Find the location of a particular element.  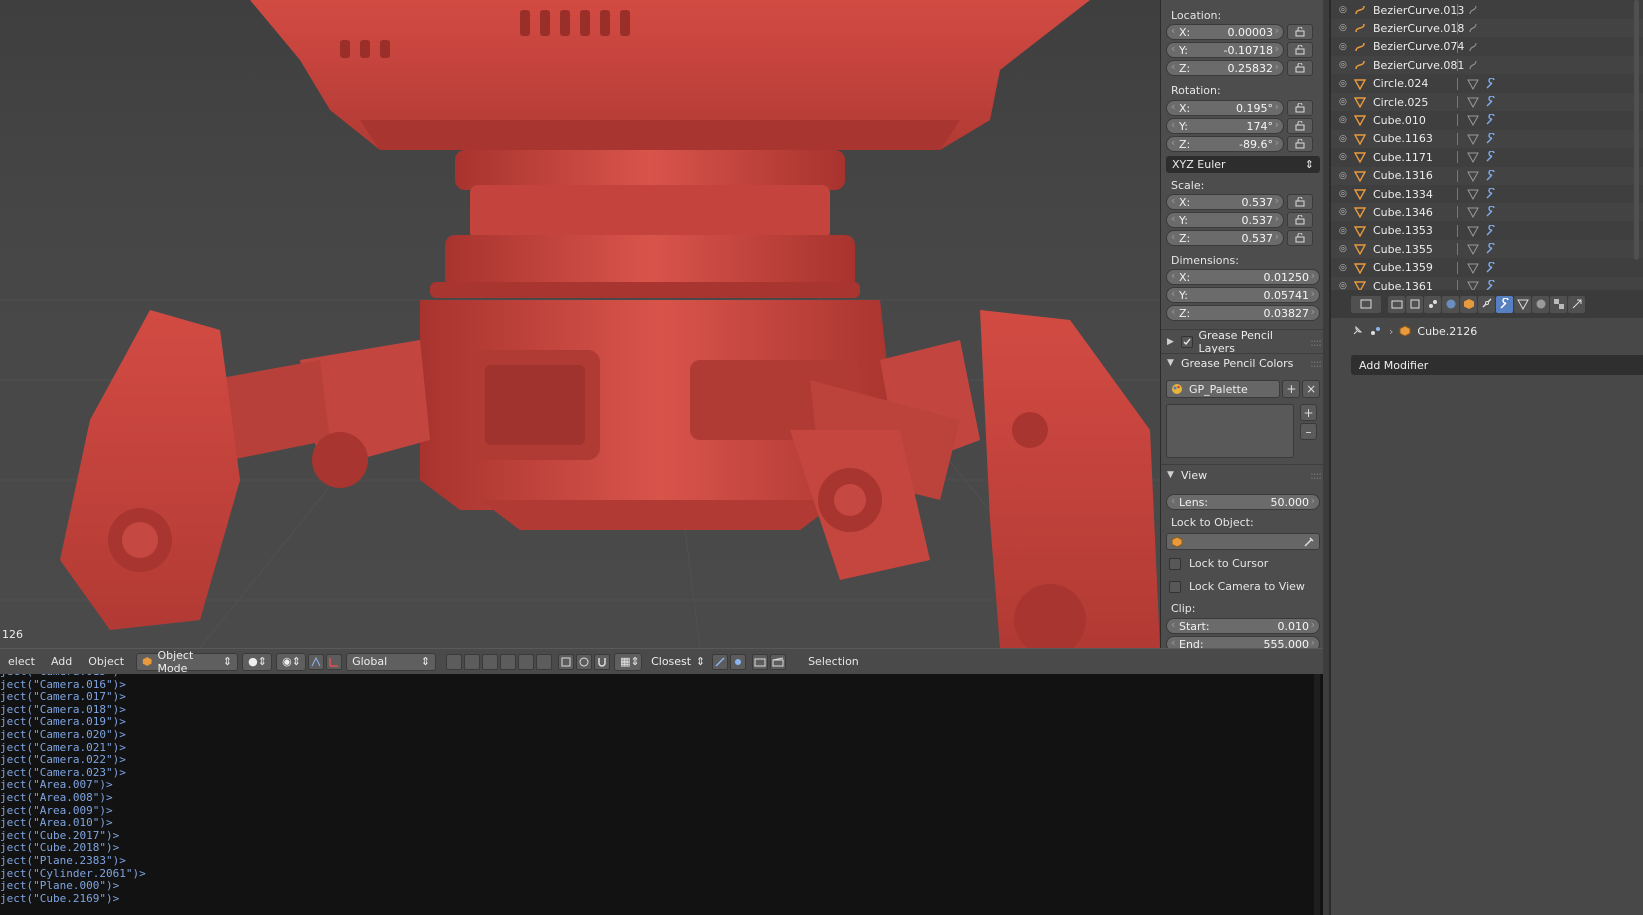

tab-texture is located at coordinates (1558, 304).